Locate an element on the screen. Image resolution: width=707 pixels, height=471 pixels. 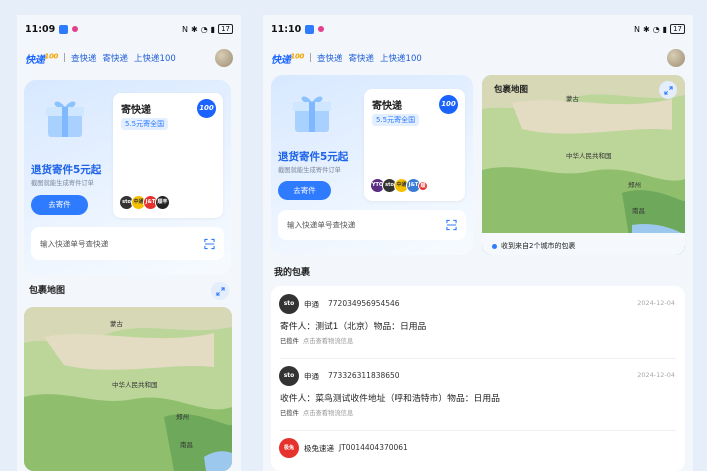
package-description: 寄件人：测试1（北京）物品：日用品 is located at coordinates (353, 327).